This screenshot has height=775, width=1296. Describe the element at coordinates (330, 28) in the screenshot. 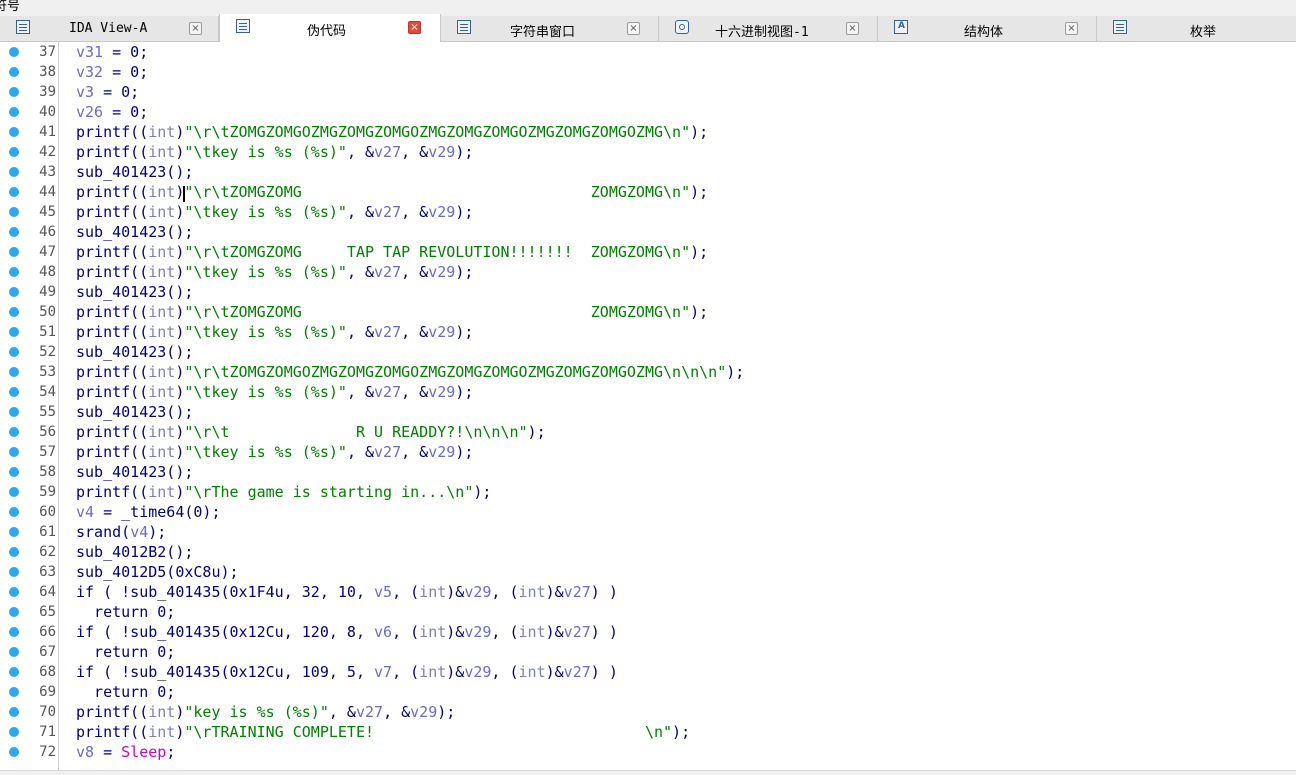

I see `tab-pseudocode: 伪代码 ×` at that location.